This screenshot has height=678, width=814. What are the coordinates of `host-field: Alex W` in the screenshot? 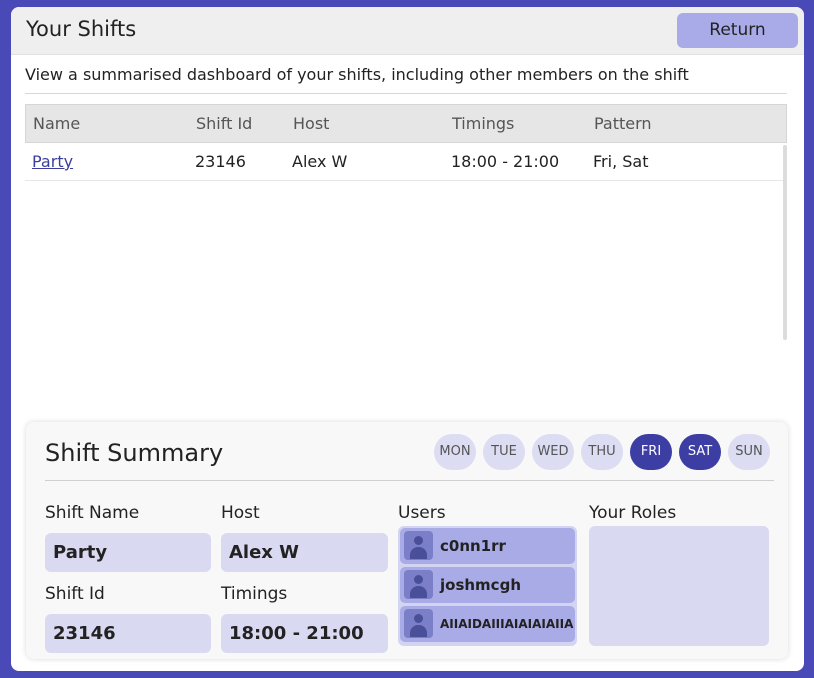 It's located at (304, 552).